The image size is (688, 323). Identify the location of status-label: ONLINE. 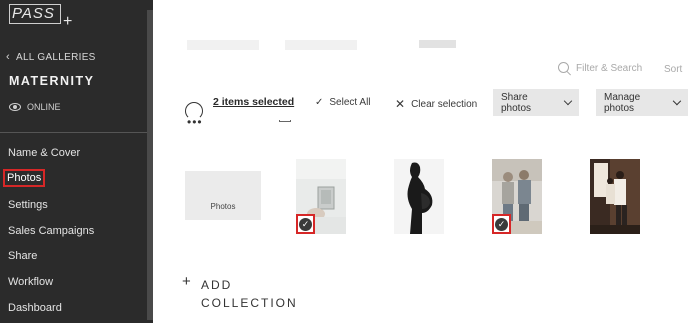
(44, 107).